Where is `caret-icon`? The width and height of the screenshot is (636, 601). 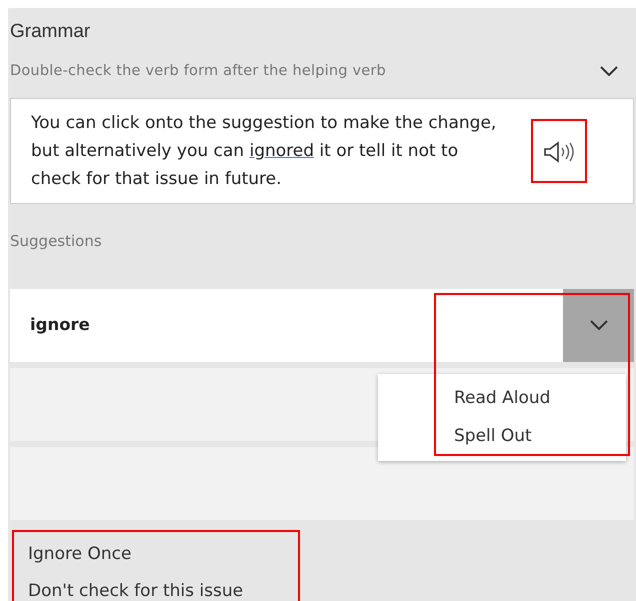
caret-icon is located at coordinates (599, 325).